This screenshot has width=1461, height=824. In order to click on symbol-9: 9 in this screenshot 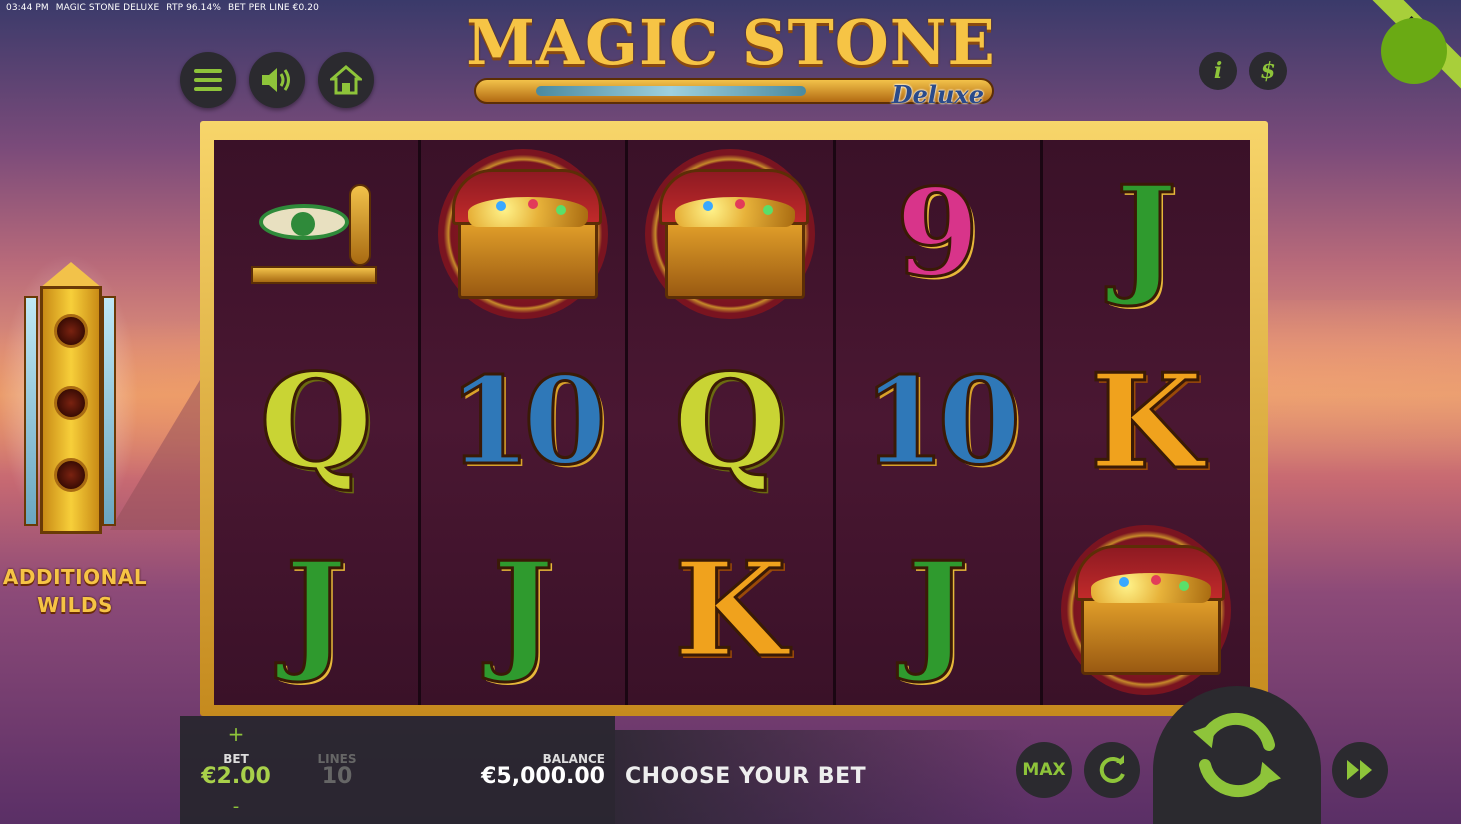, I will do `click(937, 233)`.